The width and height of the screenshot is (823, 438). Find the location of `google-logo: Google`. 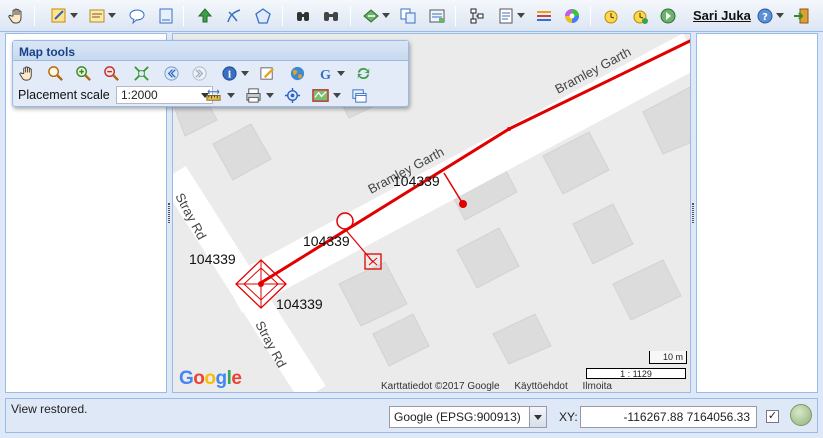

google-logo: Google is located at coordinates (210, 378).